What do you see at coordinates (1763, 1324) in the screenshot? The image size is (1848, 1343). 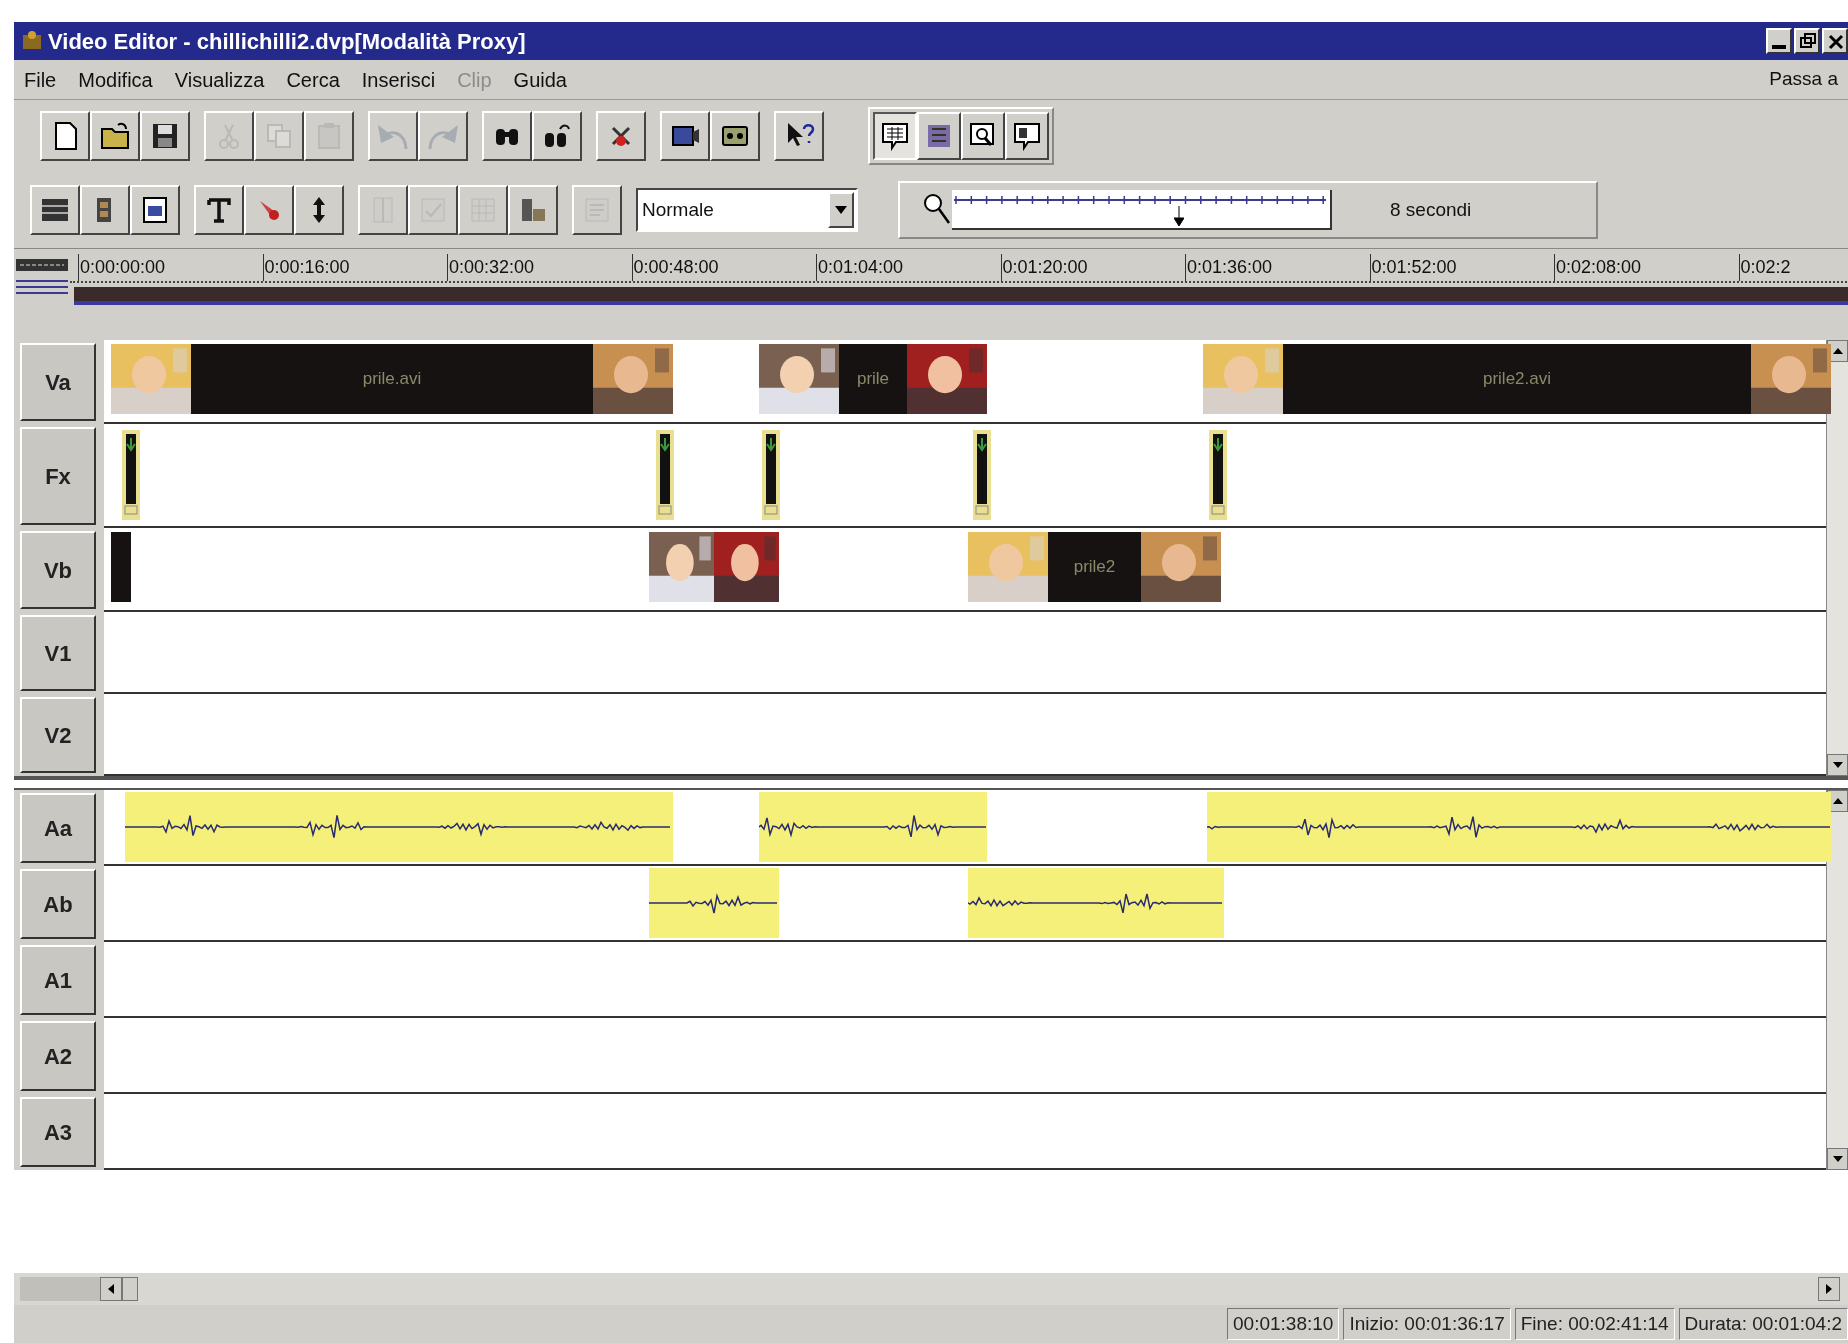 I see `status-panel: Durata: 00:01:04:2` at bounding box center [1763, 1324].